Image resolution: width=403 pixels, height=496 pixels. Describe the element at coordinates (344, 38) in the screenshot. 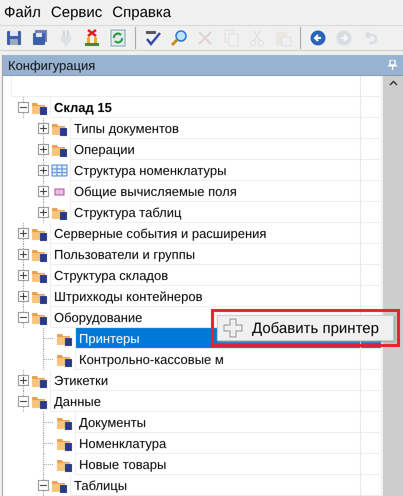

I see `forward-icon` at that location.